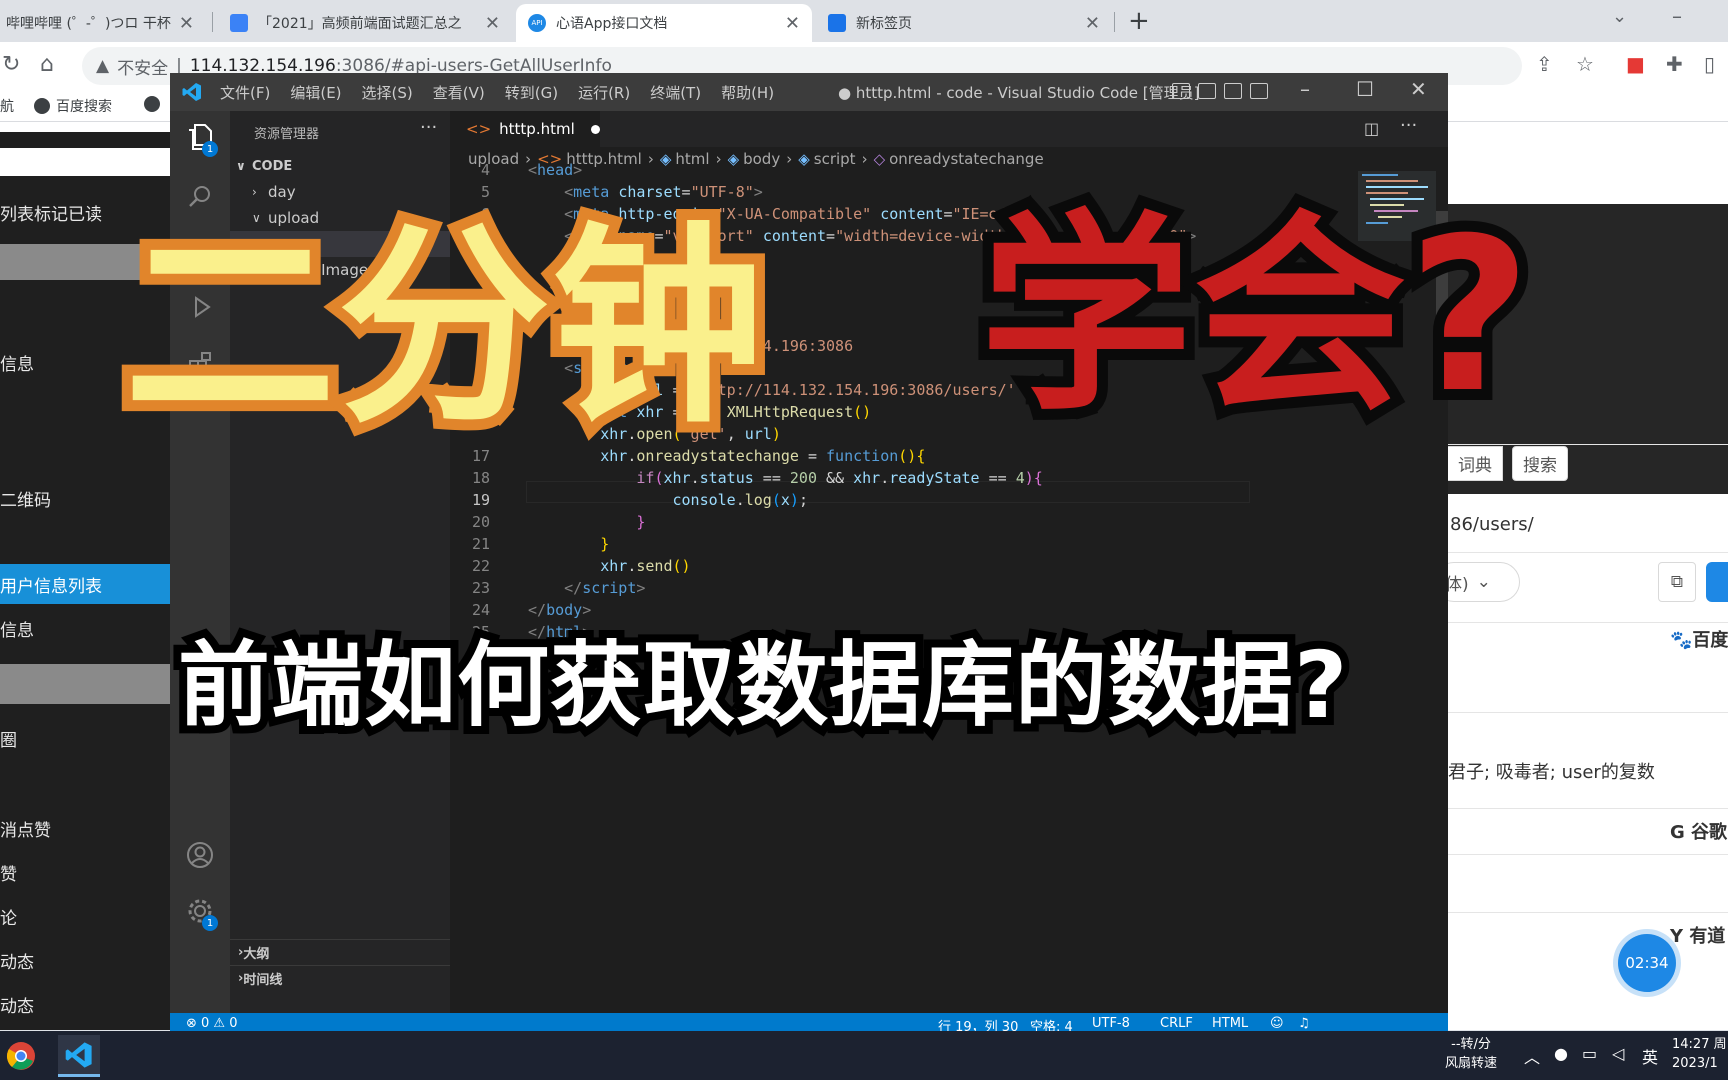  Describe the element at coordinates (1544, 64) in the screenshot. I see `share-icon: ⇪` at that location.